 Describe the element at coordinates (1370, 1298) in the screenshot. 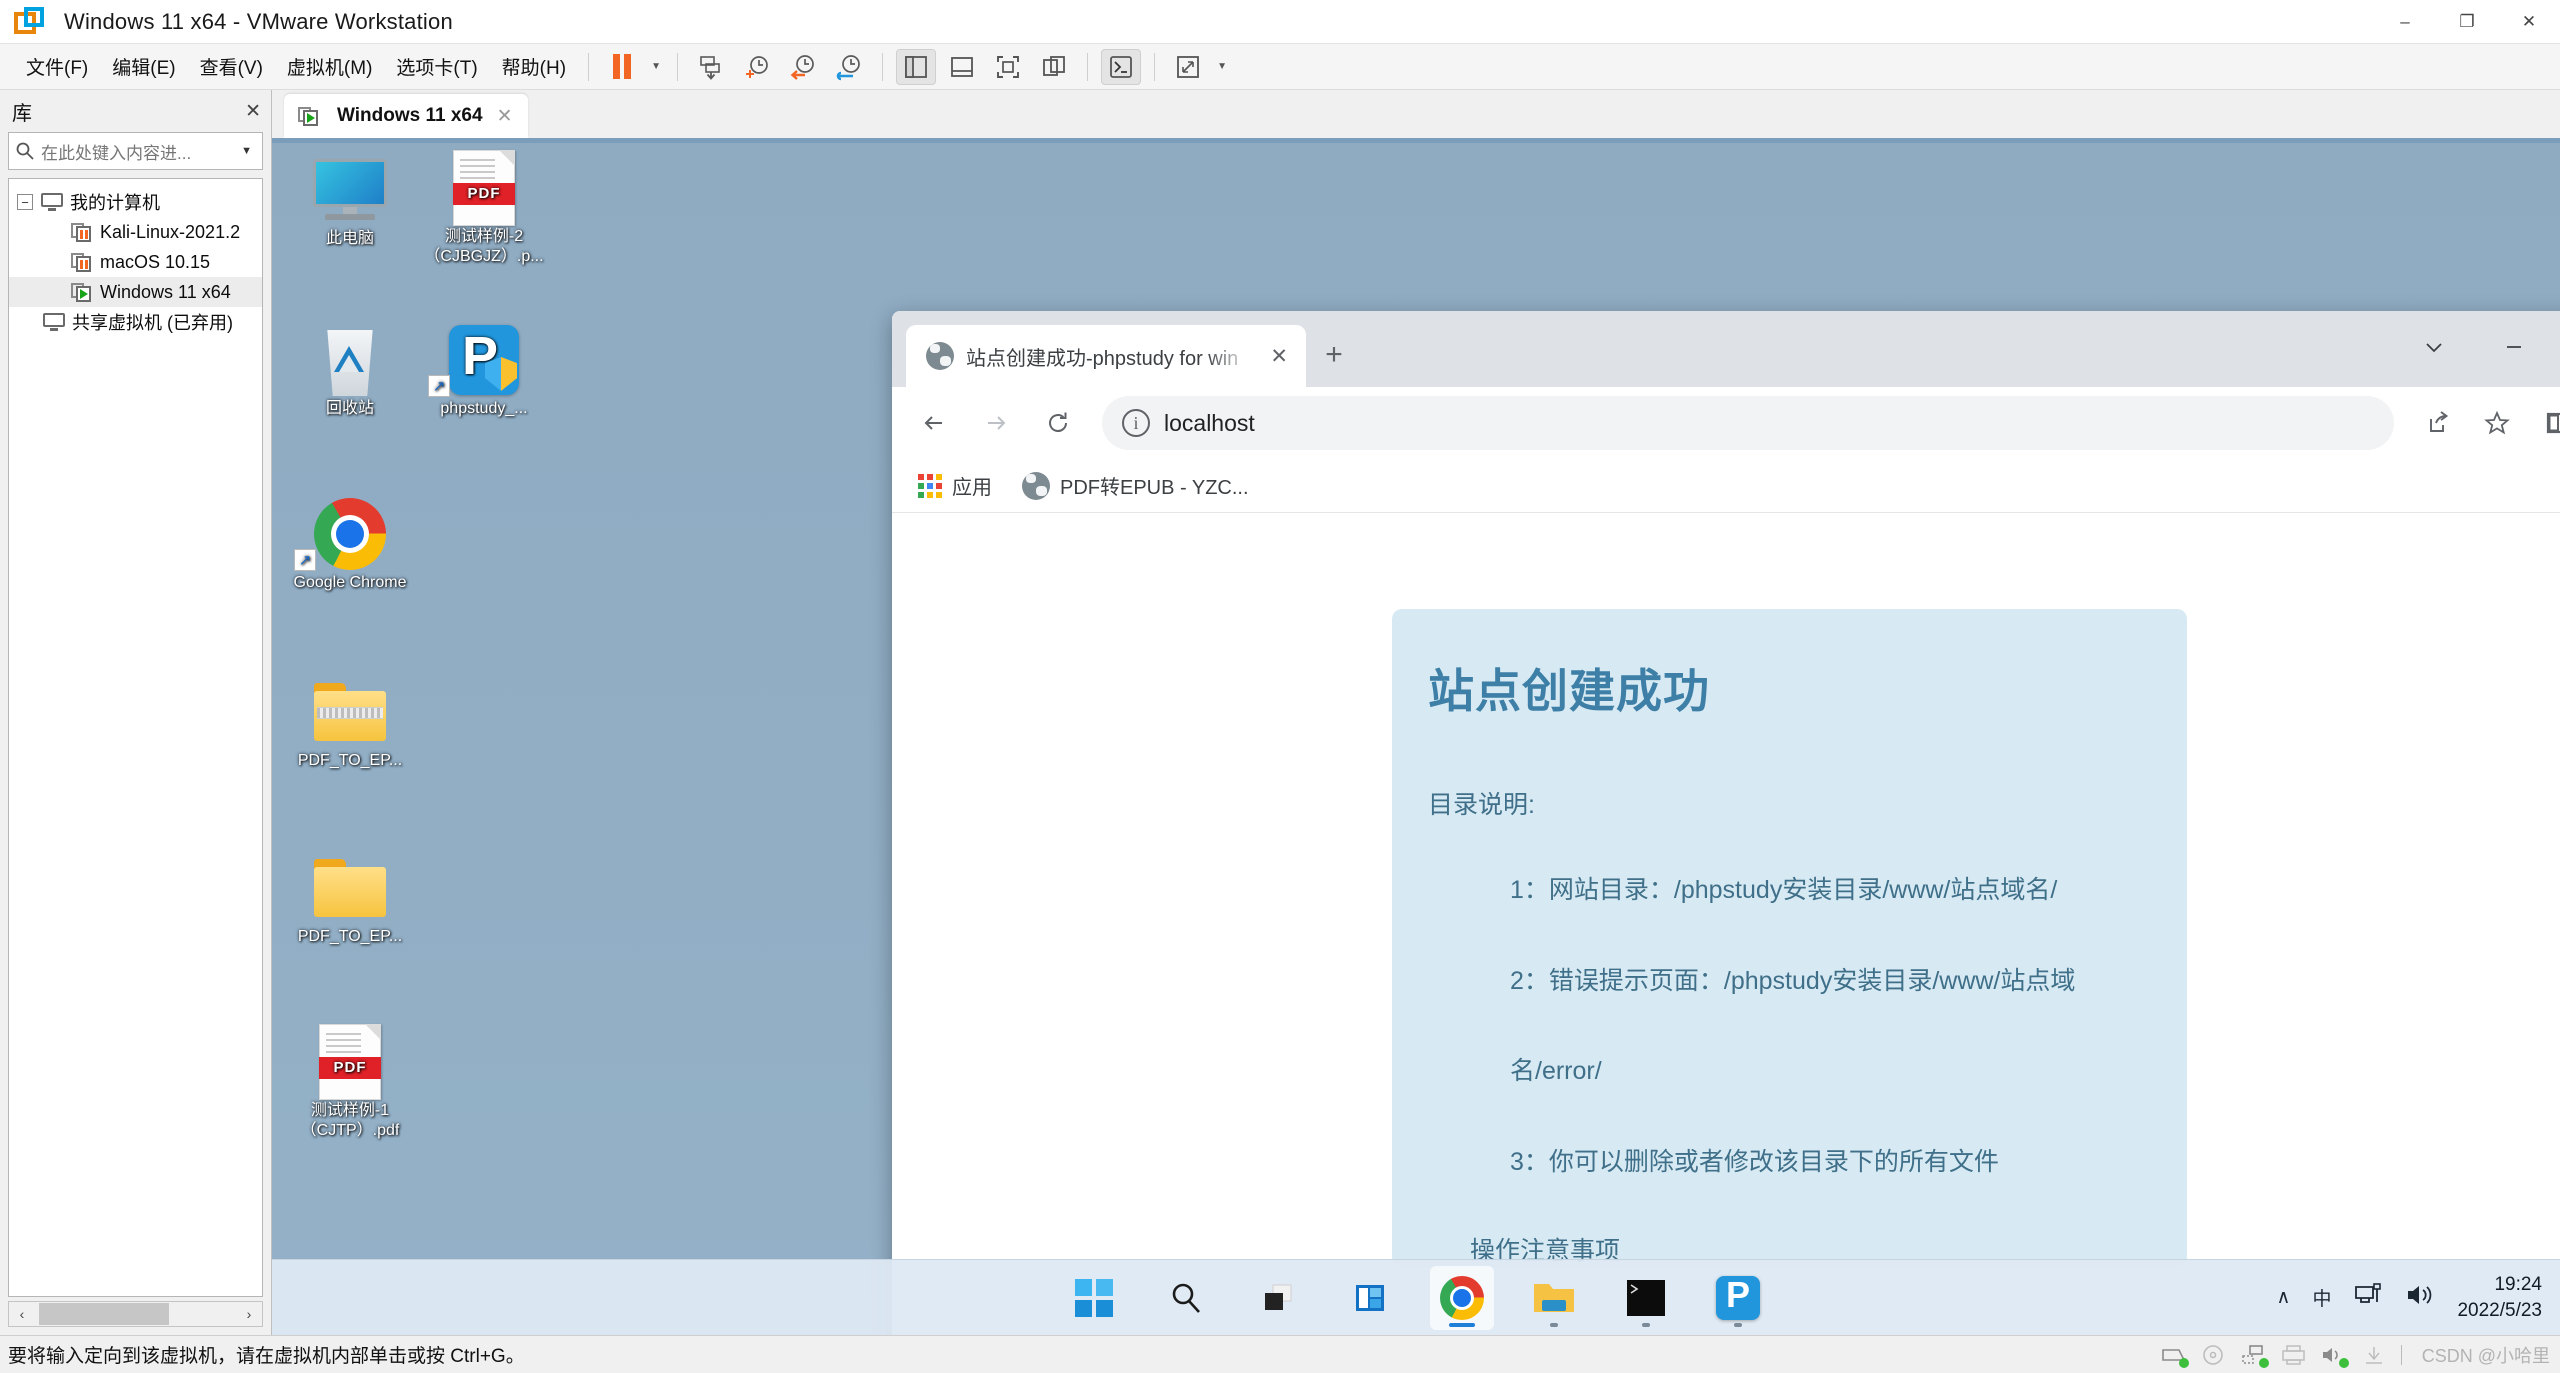

I see `widgets-button` at that location.